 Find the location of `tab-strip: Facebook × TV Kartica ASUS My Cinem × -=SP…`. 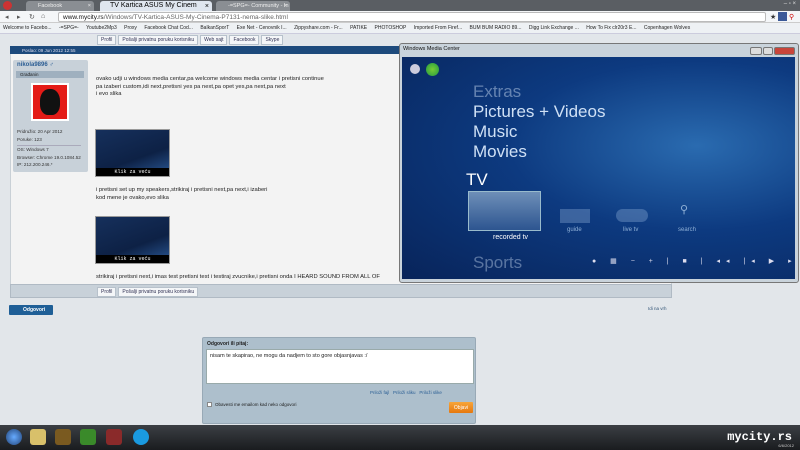

tab-strip: Facebook × TV Kartica ASUS My Cinem × -=SP… is located at coordinates (400, 5).